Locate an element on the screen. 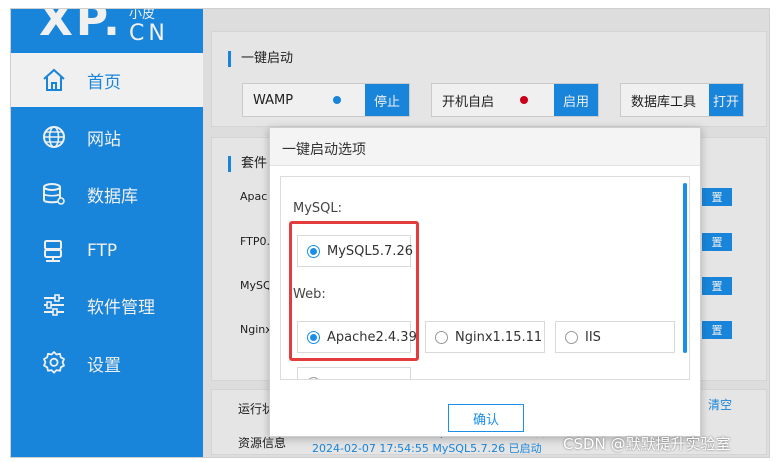 Image resolution: width=778 pixels, height=462 pixels. option-nginx11511: Nginx1.15.11 is located at coordinates (485, 337).